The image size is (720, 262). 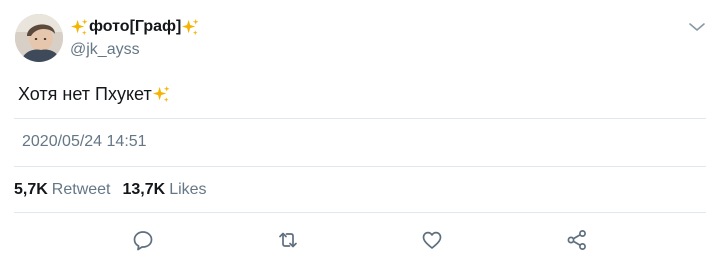 I want to click on retweet-label: Retweet, so click(x=81, y=189).